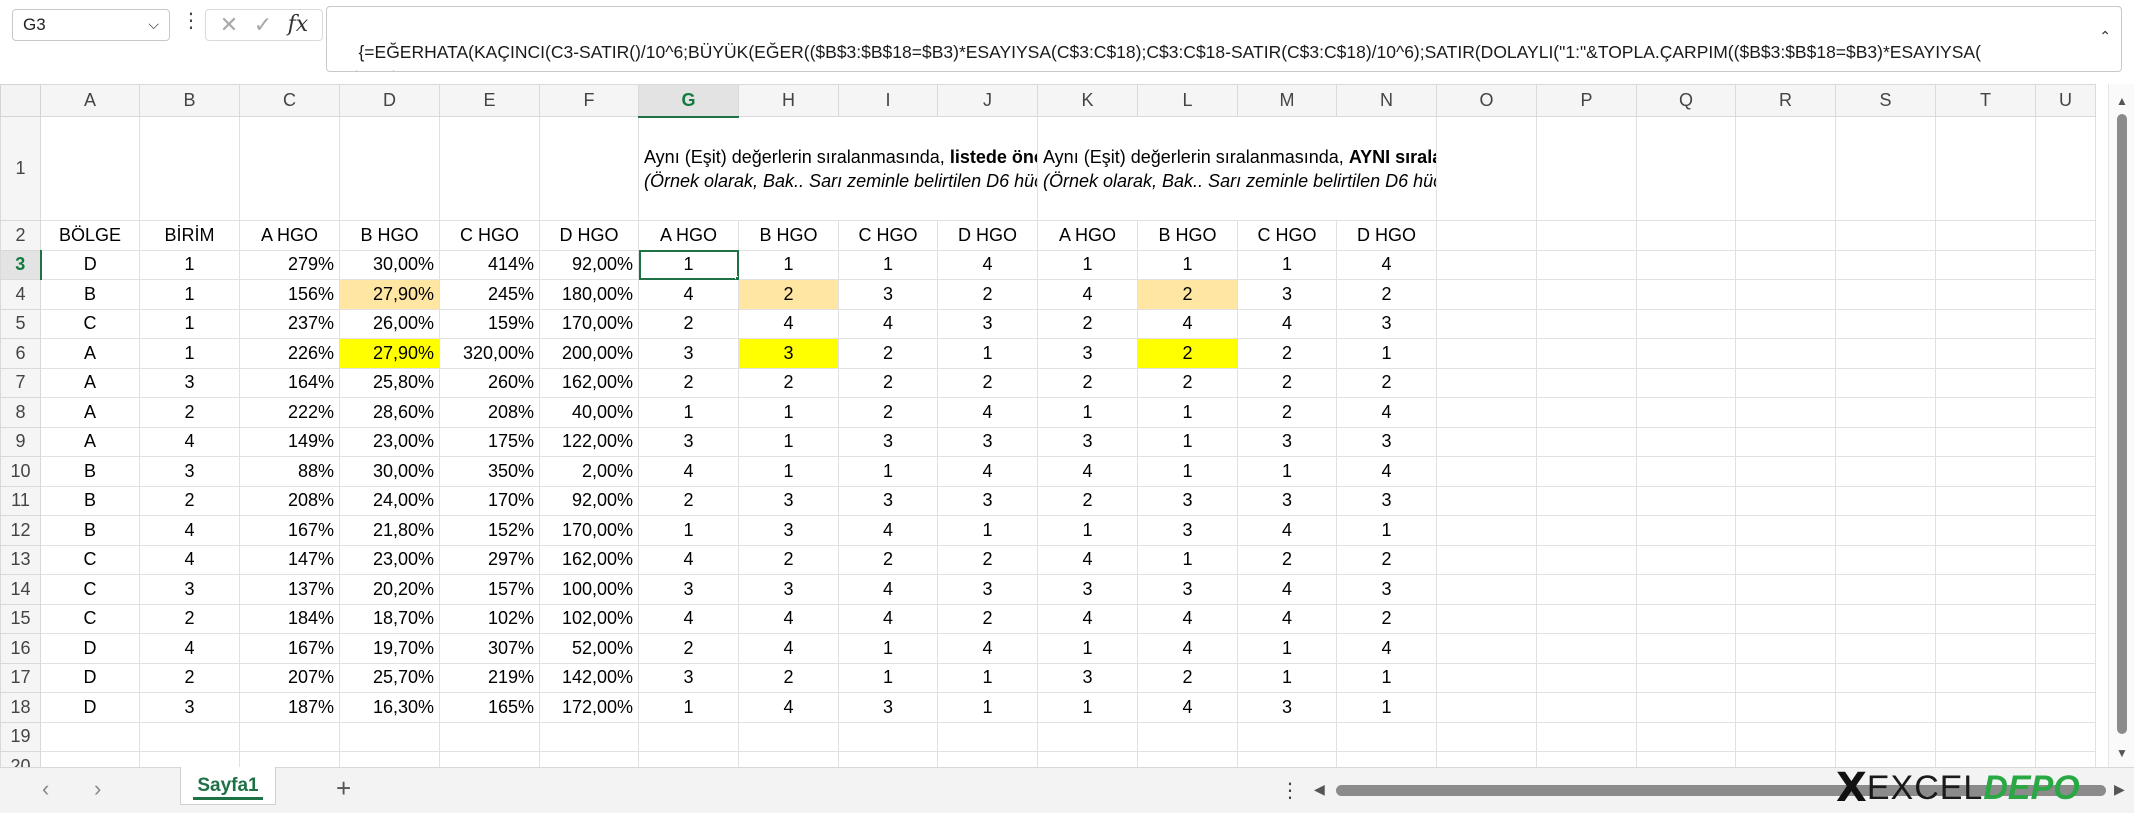 The image size is (2134, 813). I want to click on cell-d1, so click(389, 168).